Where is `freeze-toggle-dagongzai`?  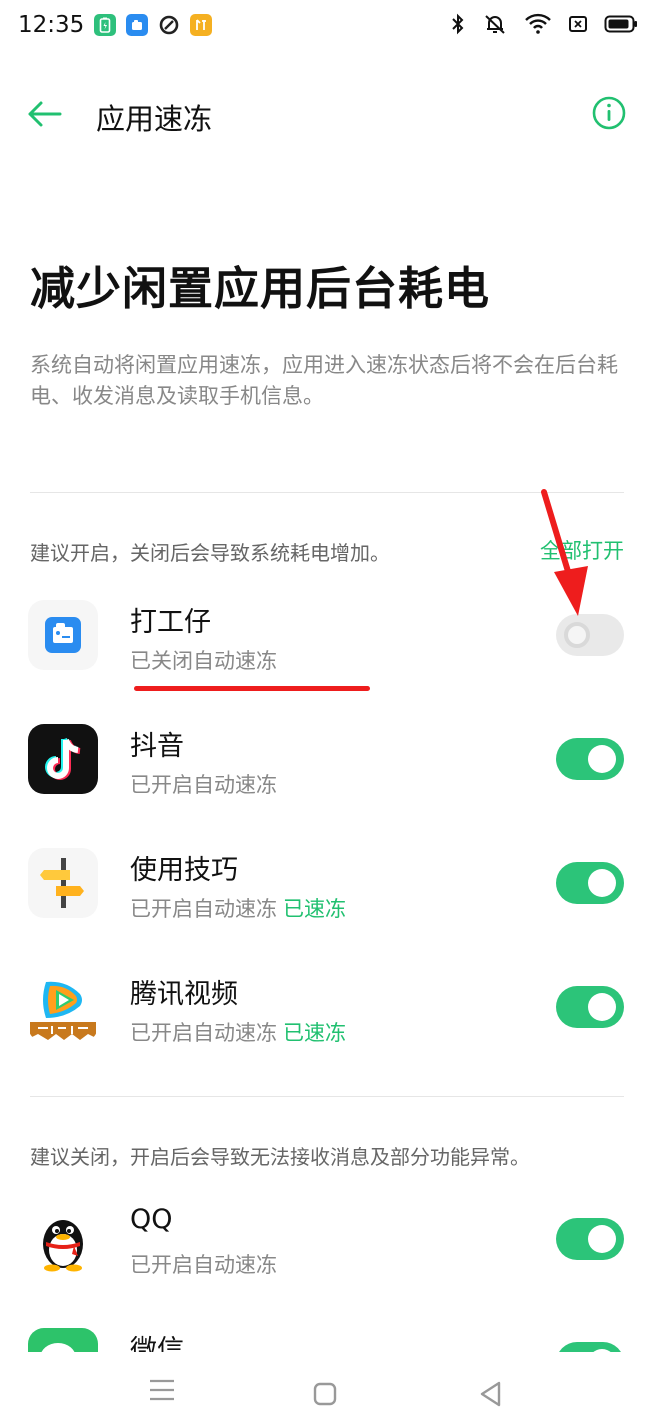
freeze-toggle-dagongzai is located at coordinates (590, 635).